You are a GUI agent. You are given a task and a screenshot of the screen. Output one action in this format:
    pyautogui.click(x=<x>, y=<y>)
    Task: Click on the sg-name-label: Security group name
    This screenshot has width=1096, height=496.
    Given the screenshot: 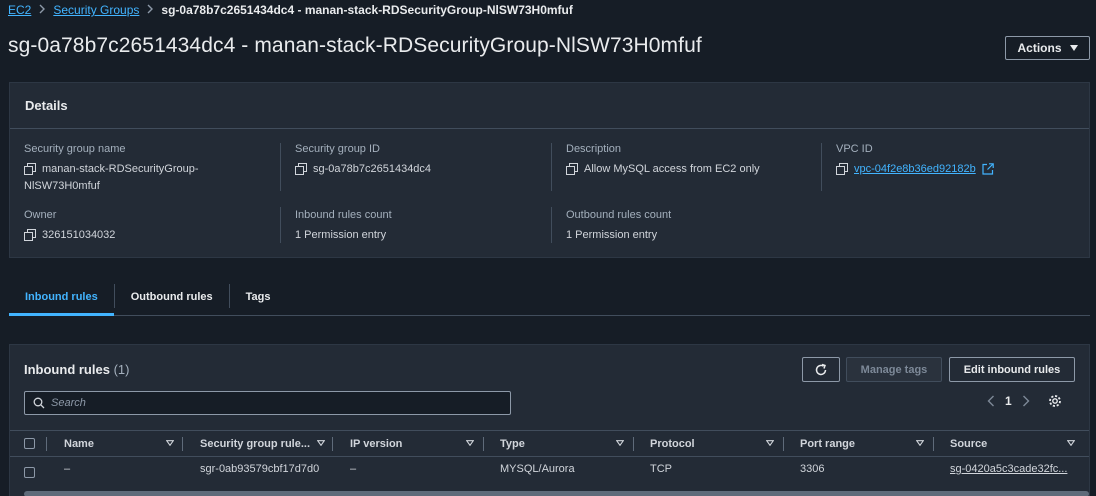 What is the action you would take?
    pyautogui.click(x=75, y=149)
    